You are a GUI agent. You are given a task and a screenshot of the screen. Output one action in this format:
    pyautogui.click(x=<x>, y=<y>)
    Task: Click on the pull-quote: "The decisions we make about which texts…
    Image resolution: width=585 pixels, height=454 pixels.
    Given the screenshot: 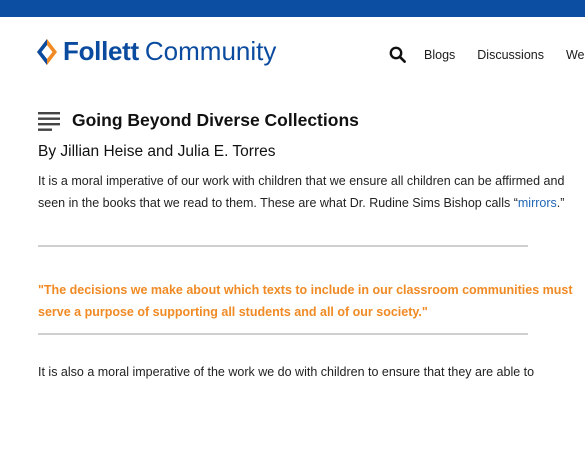 What is the action you would take?
    pyautogui.click(x=305, y=301)
    